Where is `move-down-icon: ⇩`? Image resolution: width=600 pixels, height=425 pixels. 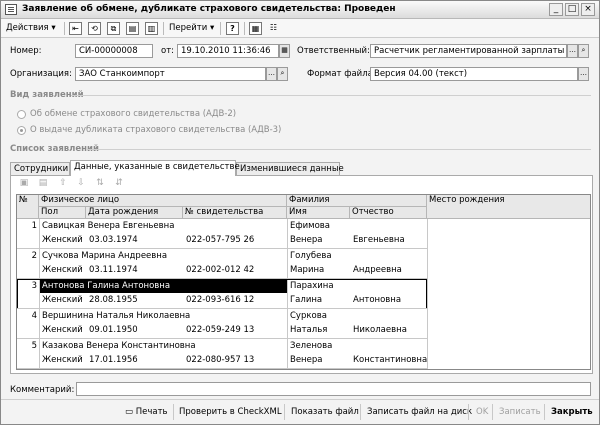 move-down-icon: ⇩ is located at coordinates (81, 183).